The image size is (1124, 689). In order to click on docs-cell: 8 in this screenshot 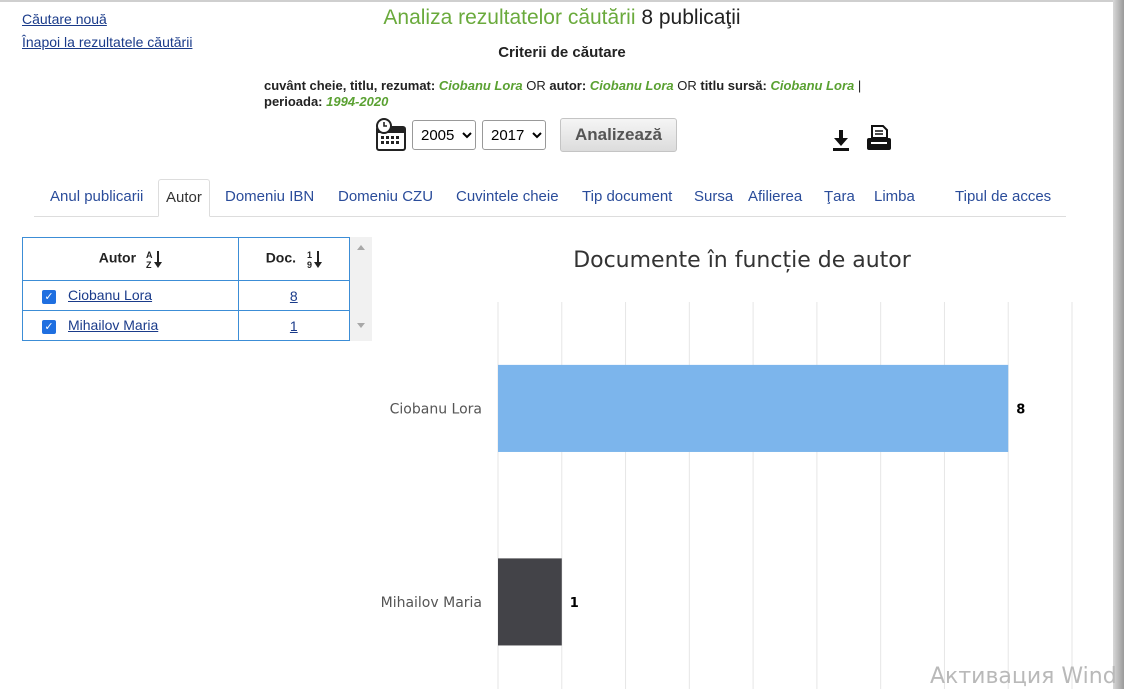, I will do `click(294, 295)`.